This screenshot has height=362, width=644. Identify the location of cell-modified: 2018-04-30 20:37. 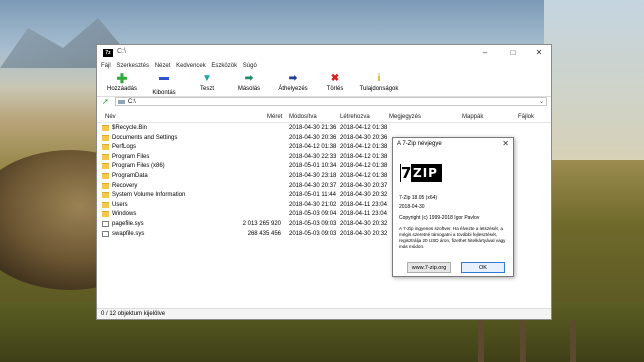
(313, 185).